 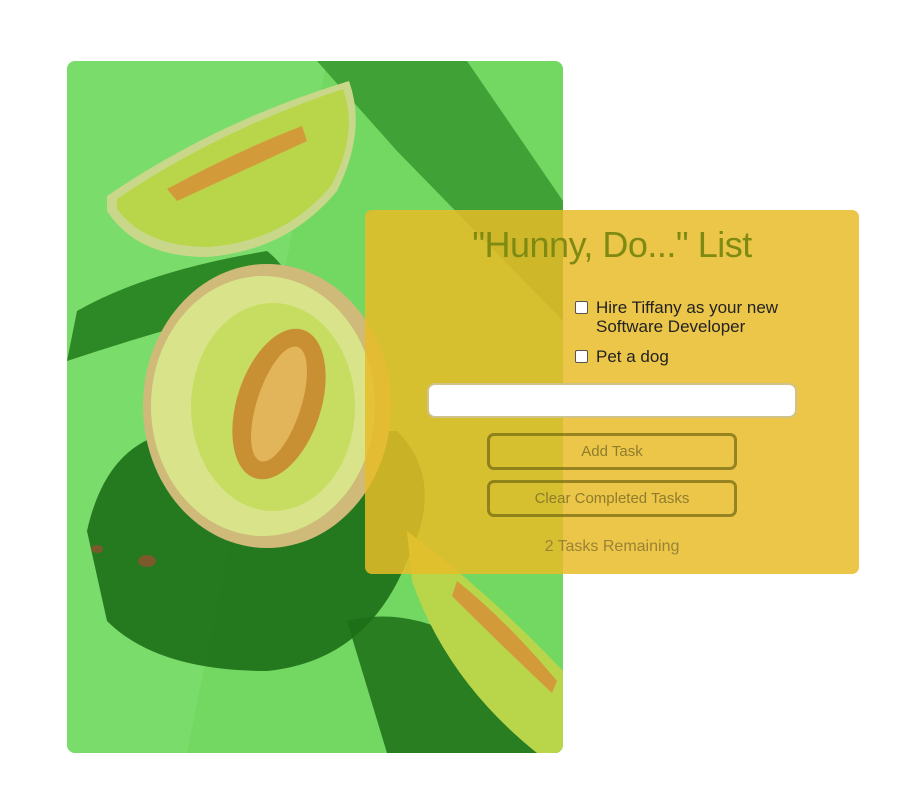 What do you see at coordinates (612, 451) in the screenshot?
I see `add-task-button: Add Task` at bounding box center [612, 451].